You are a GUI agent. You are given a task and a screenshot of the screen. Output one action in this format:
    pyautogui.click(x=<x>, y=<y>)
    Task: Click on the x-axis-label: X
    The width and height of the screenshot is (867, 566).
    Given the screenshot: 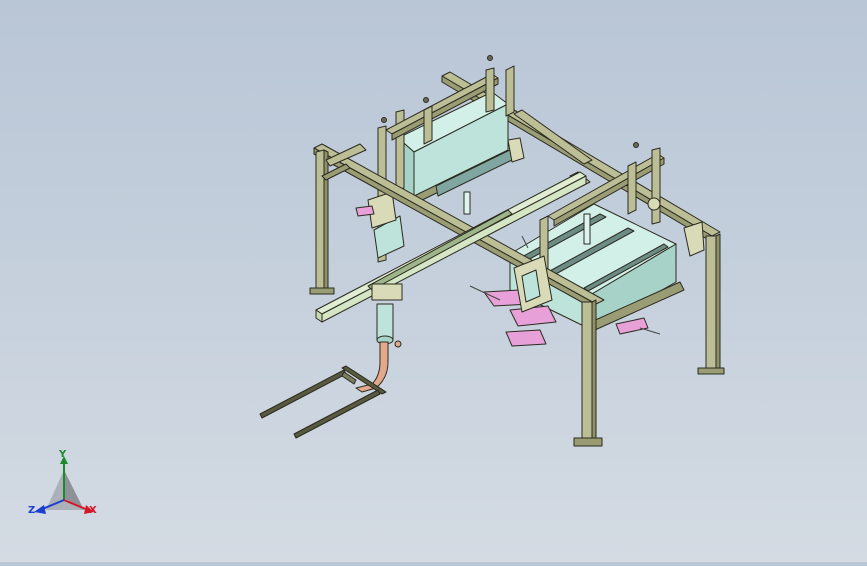 What is the action you would take?
    pyautogui.click(x=93, y=510)
    